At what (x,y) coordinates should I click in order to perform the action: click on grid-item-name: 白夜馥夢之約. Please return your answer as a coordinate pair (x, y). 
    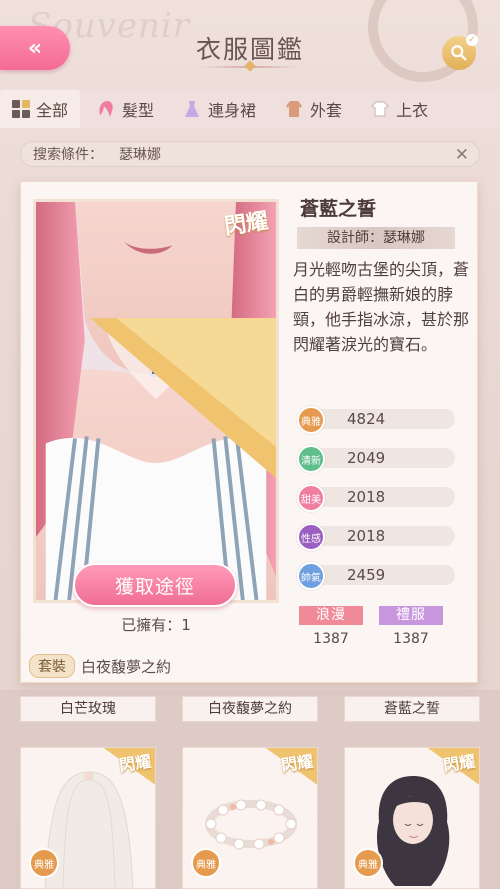
    Looking at the image, I should click on (250, 709).